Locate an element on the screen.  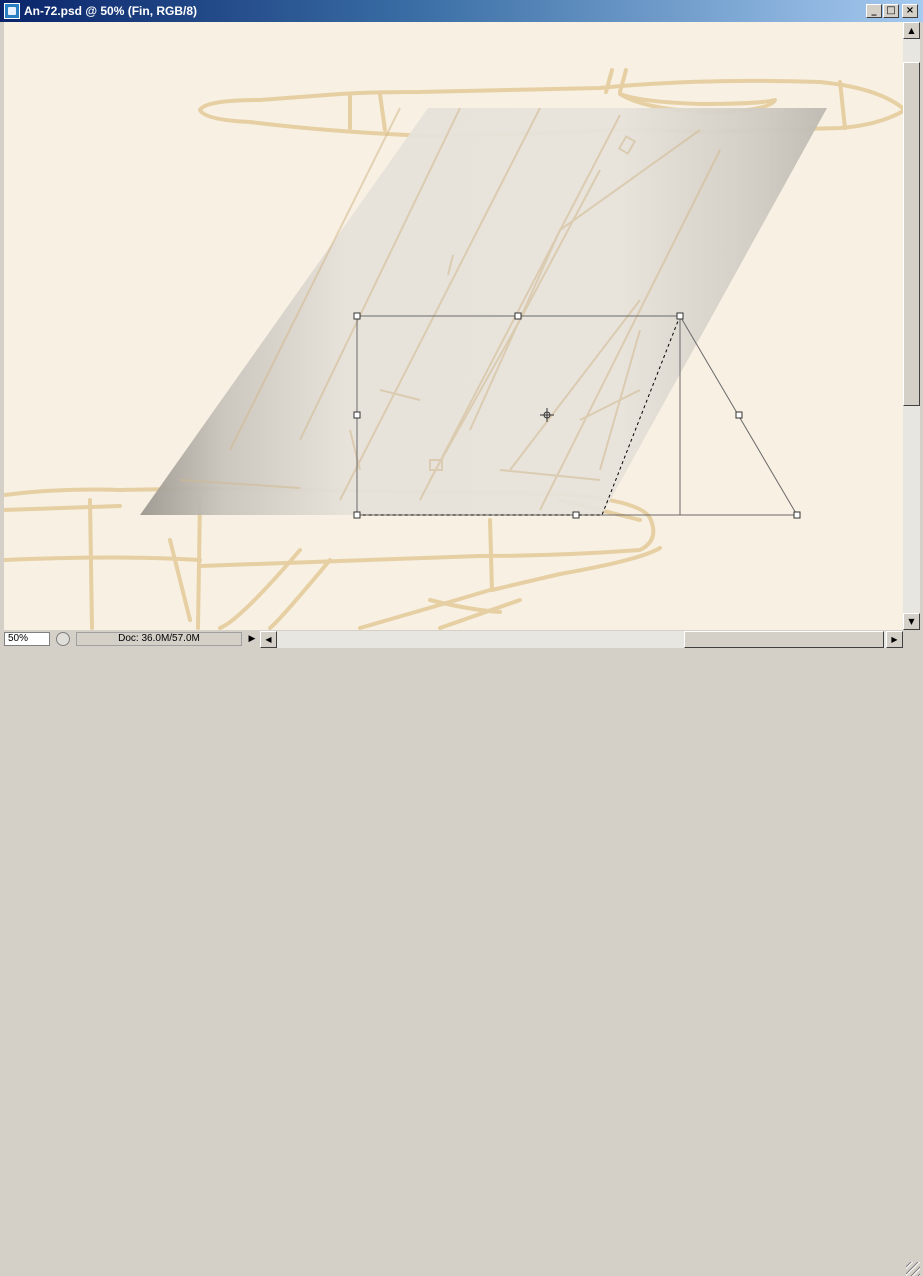
scroll-down-arrow-icon: ▼ is located at coordinates (911, 621).